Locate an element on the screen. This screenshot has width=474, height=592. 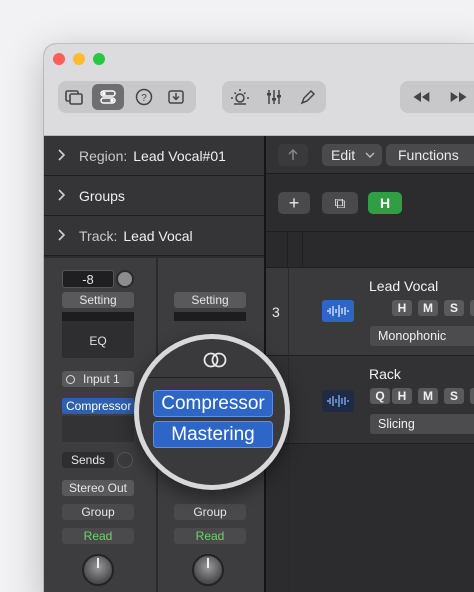
track-number: 3 is located at coordinates (276, 312).